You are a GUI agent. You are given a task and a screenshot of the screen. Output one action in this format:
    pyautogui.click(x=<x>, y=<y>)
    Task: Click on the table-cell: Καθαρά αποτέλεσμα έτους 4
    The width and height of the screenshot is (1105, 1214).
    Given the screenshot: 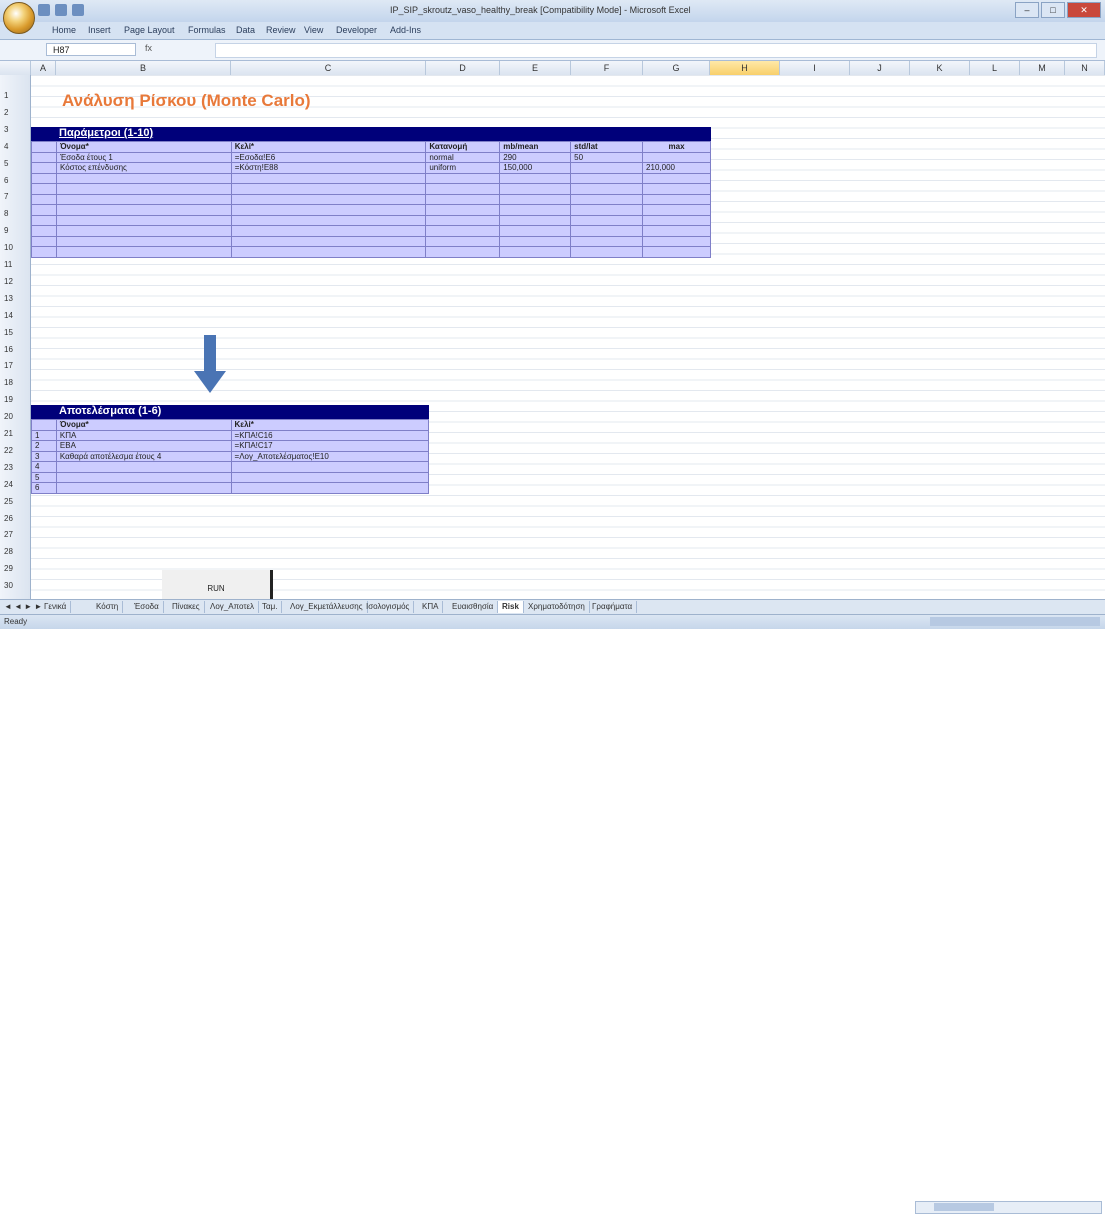 What is the action you would take?
    pyautogui.click(x=143, y=456)
    